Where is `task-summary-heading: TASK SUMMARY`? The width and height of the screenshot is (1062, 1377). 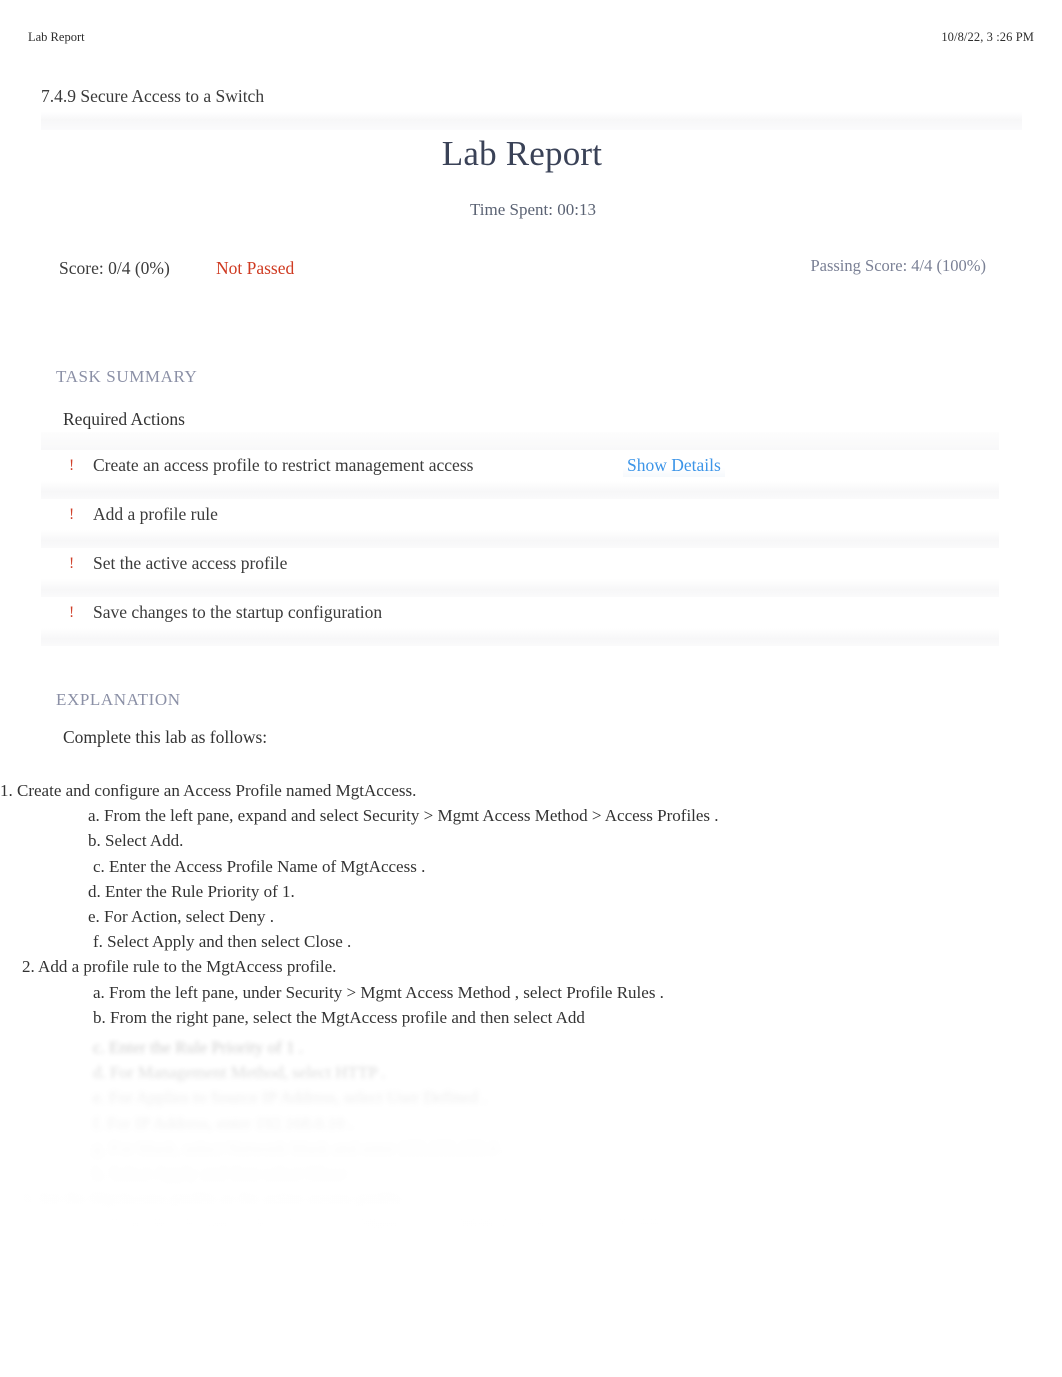 task-summary-heading: TASK SUMMARY is located at coordinates (127, 376).